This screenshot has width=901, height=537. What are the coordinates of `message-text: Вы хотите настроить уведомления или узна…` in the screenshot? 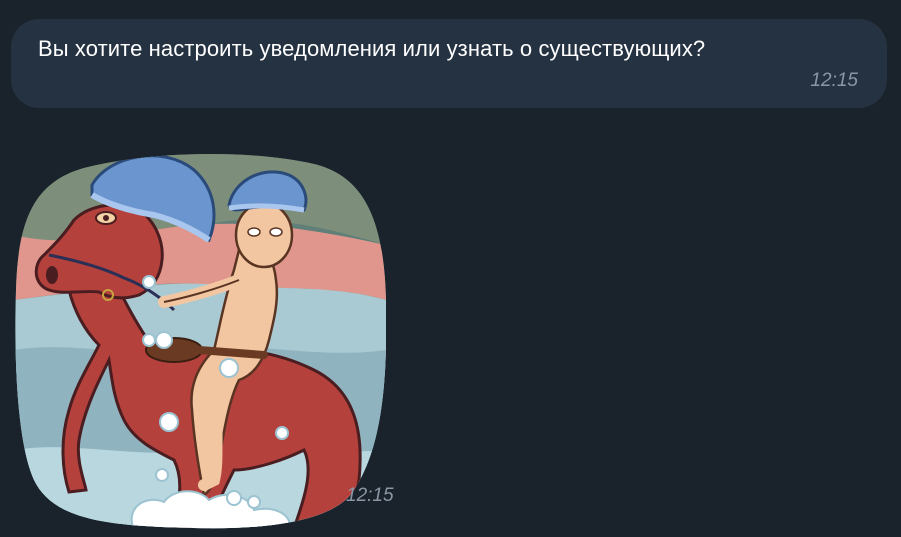 It's located at (372, 48).